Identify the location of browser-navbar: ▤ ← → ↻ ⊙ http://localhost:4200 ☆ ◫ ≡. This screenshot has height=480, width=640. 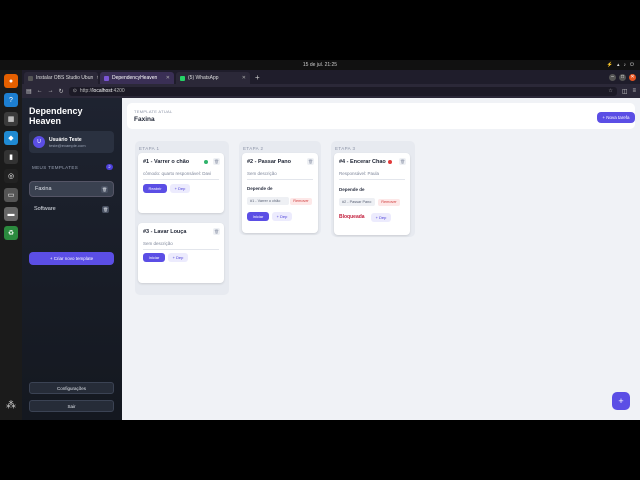
(331, 91).